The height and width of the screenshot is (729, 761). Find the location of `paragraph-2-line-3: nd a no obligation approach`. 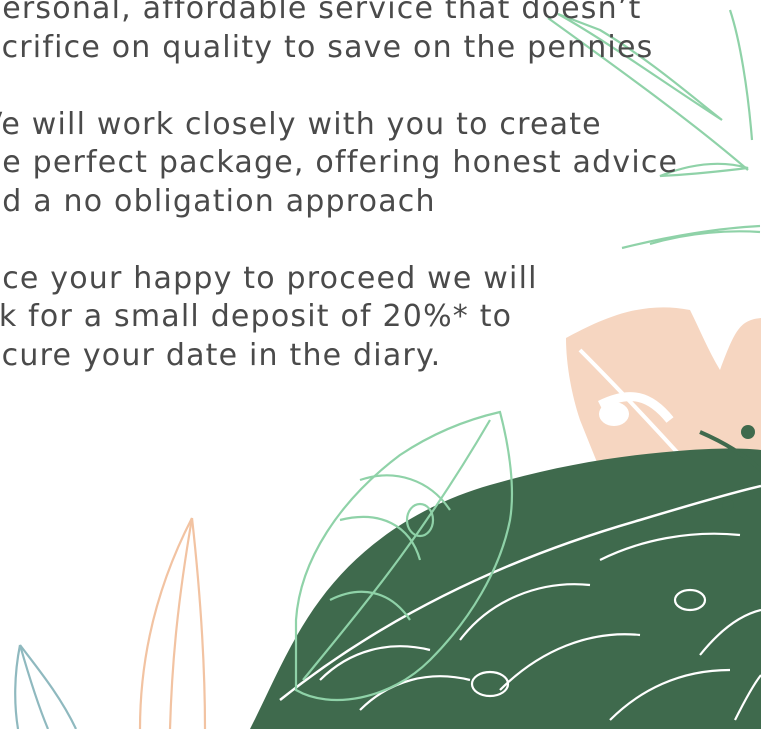

paragraph-2-line-3: nd a no obligation approach is located at coordinates (218, 201).